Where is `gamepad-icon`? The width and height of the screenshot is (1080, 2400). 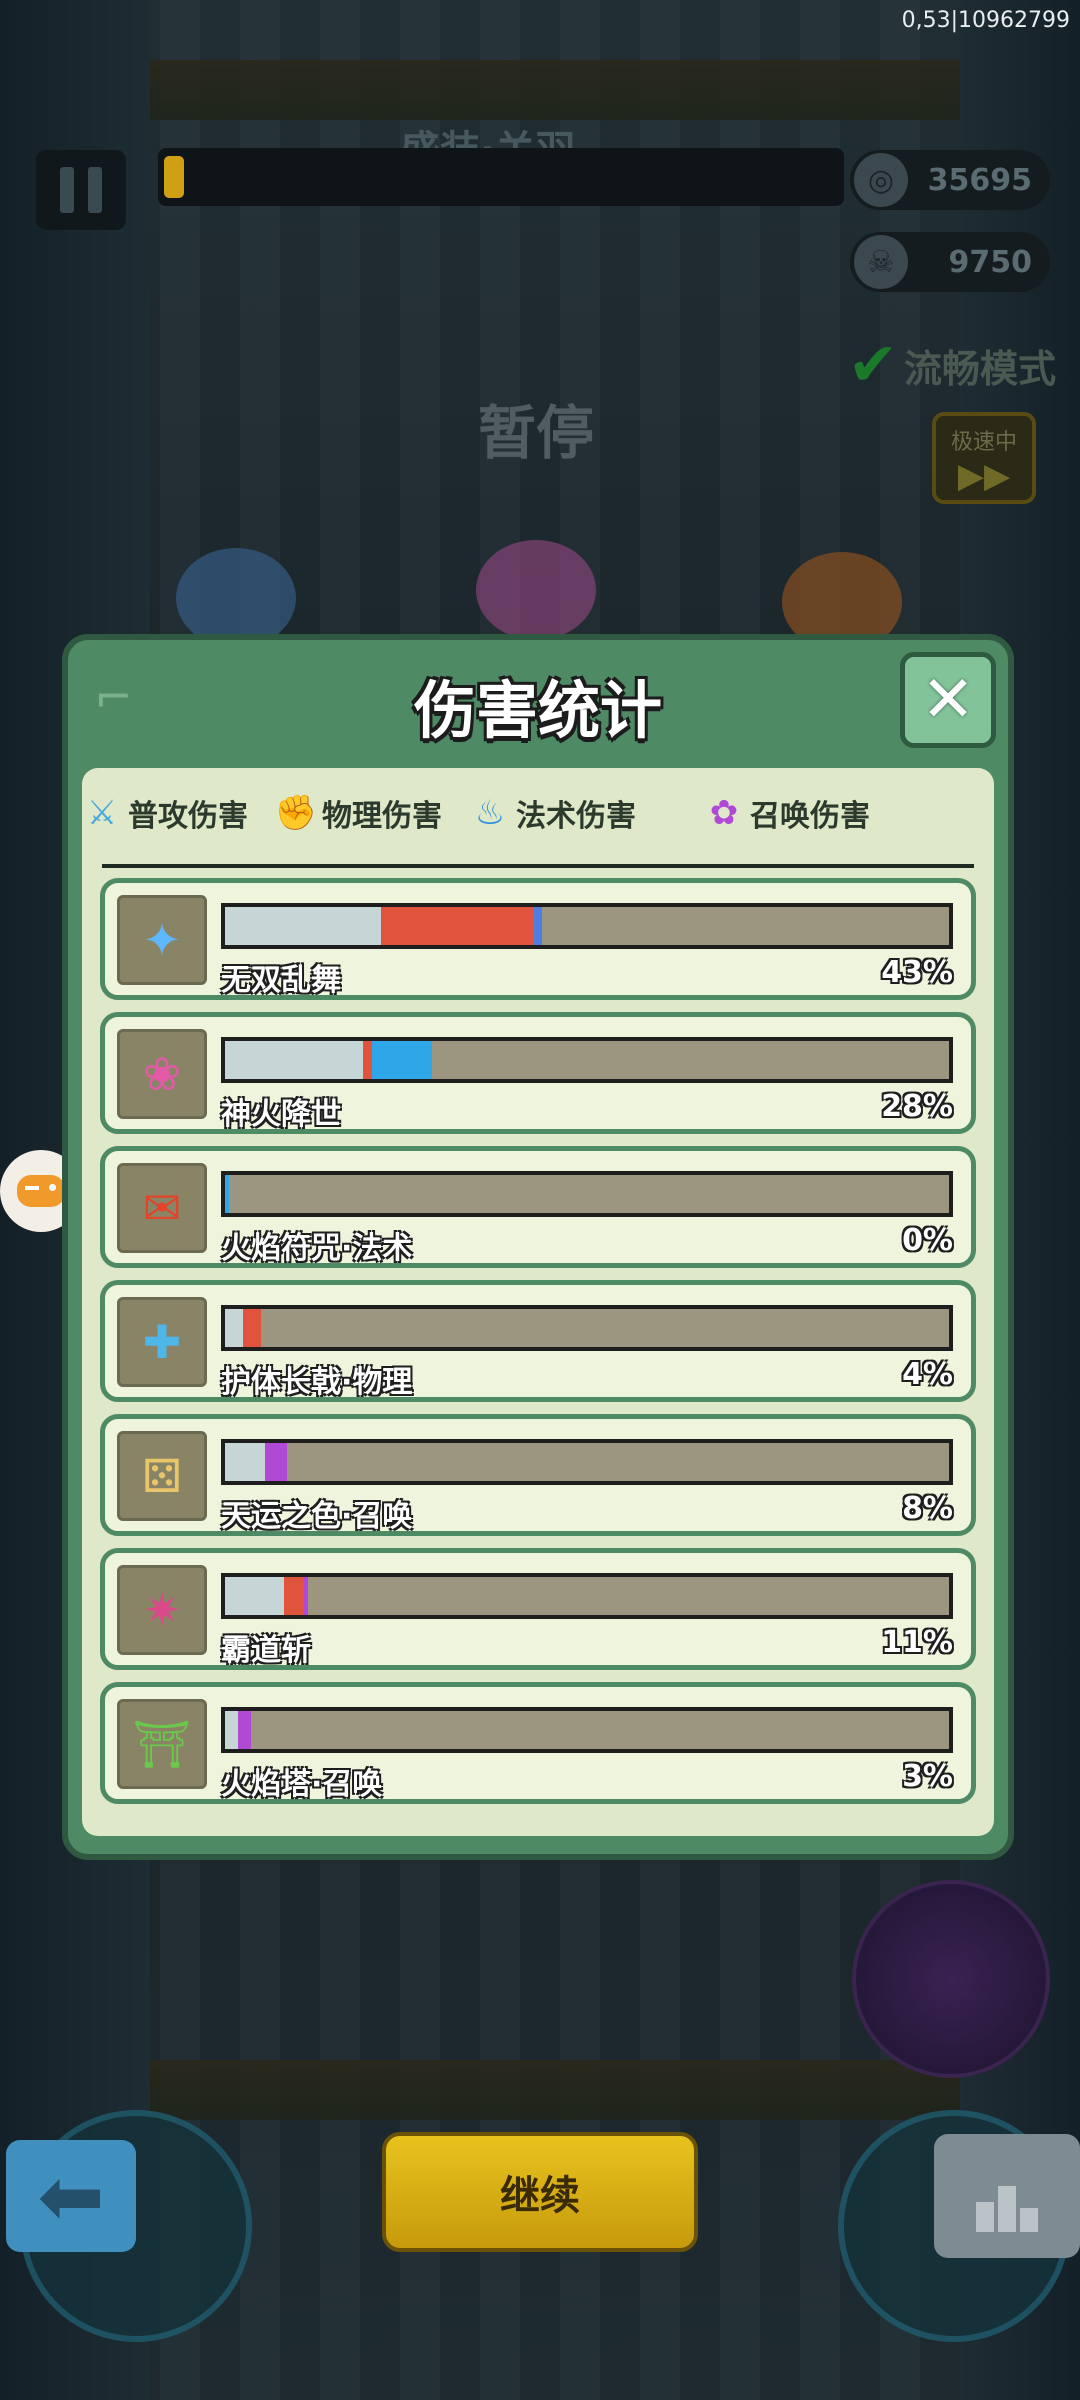 gamepad-icon is located at coordinates (41, 1191).